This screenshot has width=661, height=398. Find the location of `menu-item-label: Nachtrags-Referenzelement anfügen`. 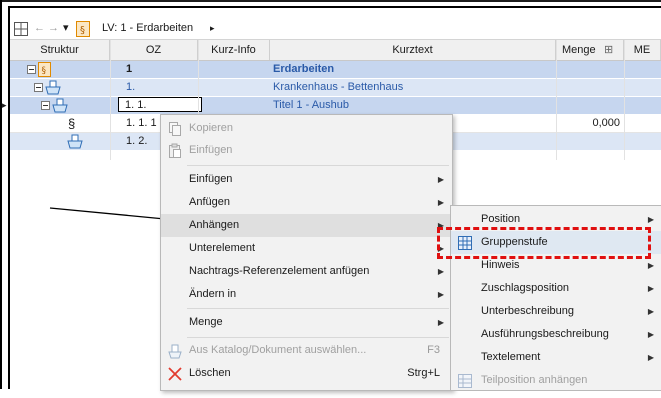

menu-item-label: Nachtrags-Referenzelement anfügen is located at coordinates (279, 271).